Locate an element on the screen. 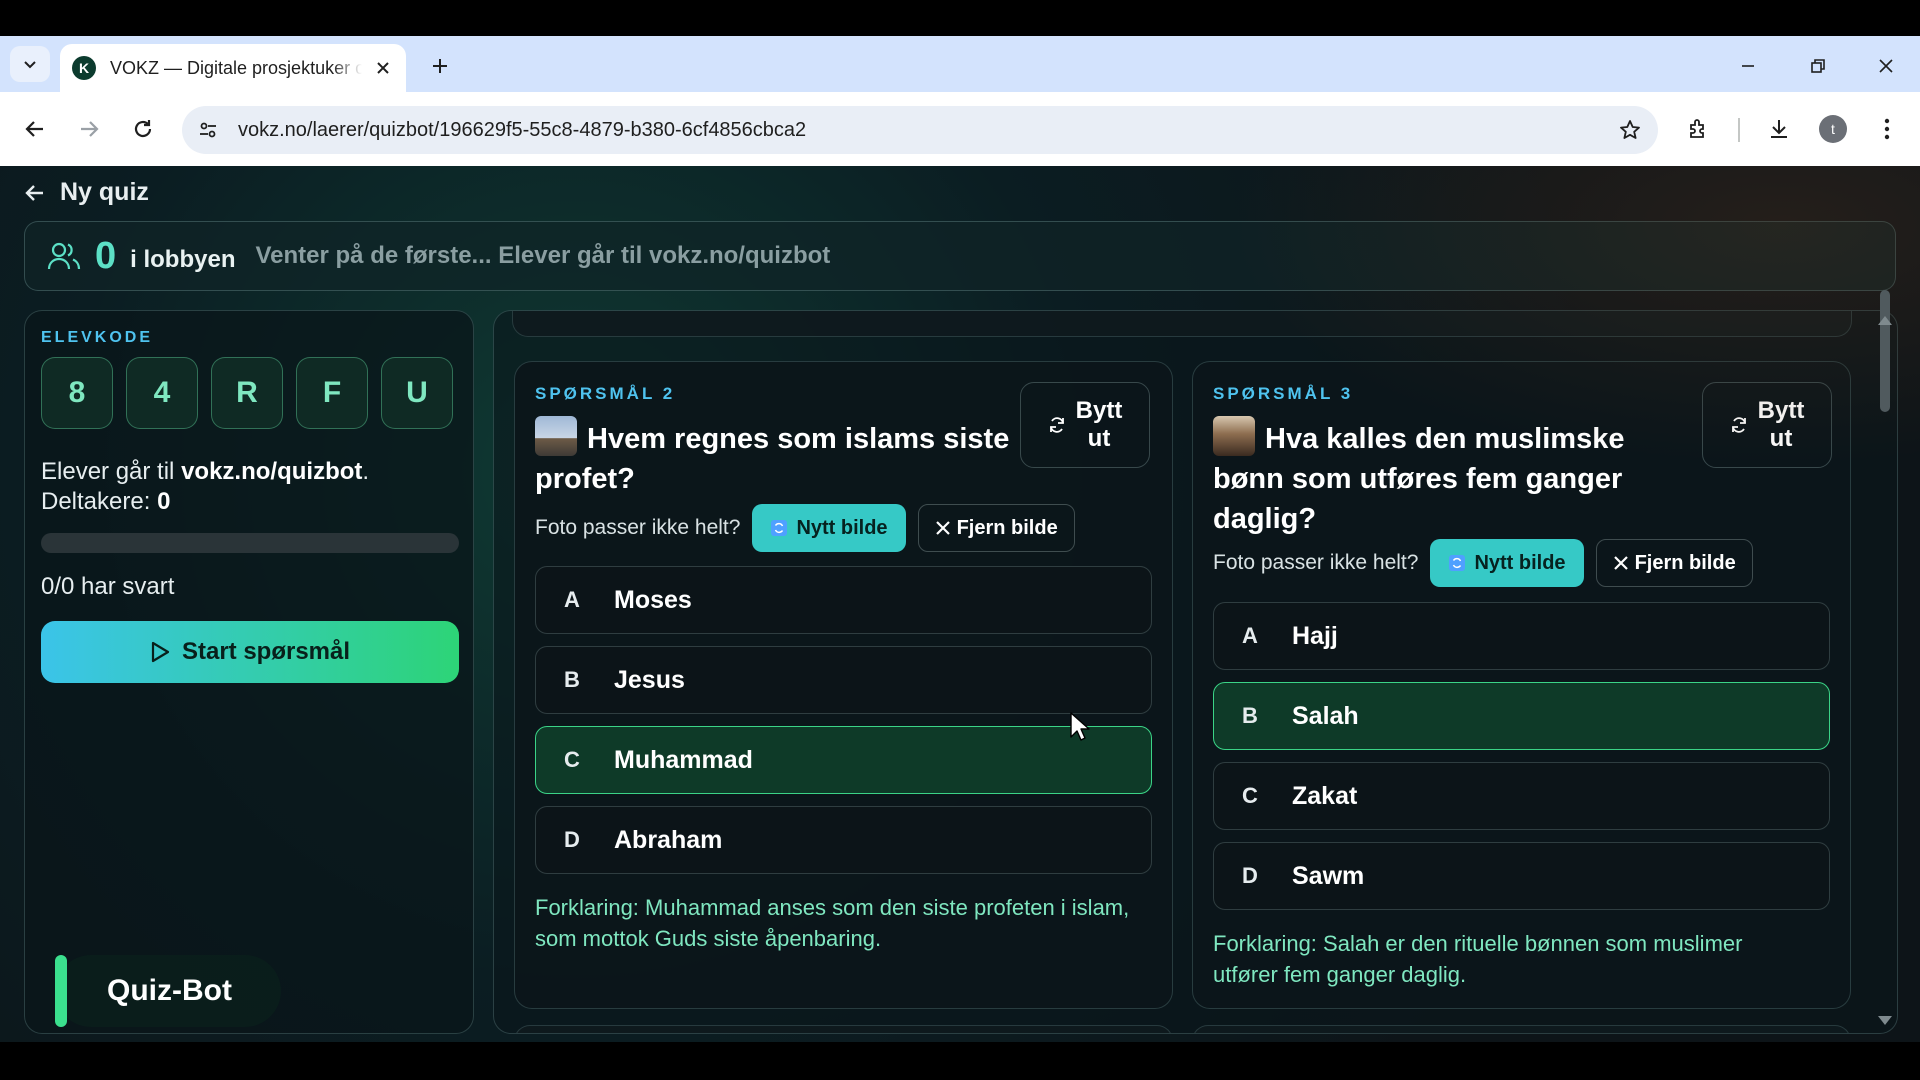 The width and height of the screenshot is (1920, 1080). instructions-prefix: Elever går til is located at coordinates (111, 471).